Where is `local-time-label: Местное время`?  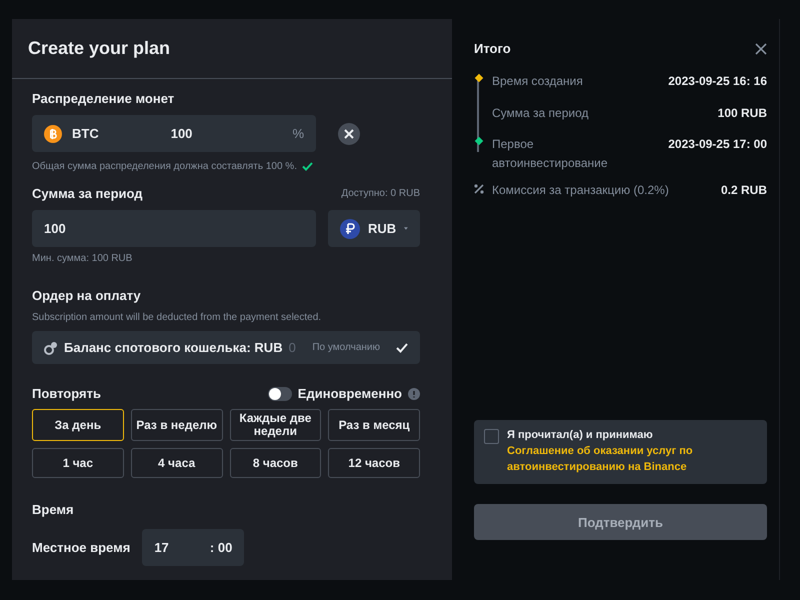
local-time-label: Местное время is located at coordinates (81, 548).